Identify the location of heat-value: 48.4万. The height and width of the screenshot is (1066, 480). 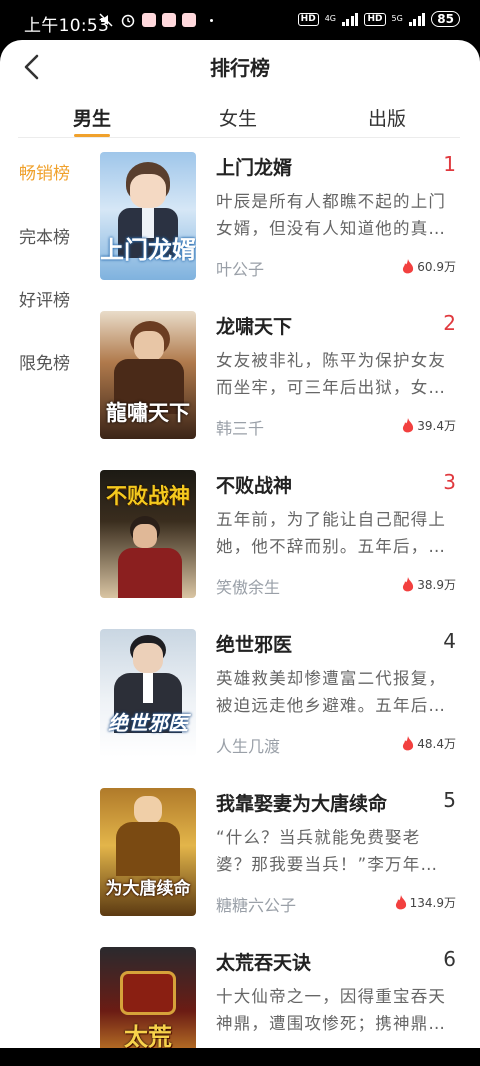
(436, 744).